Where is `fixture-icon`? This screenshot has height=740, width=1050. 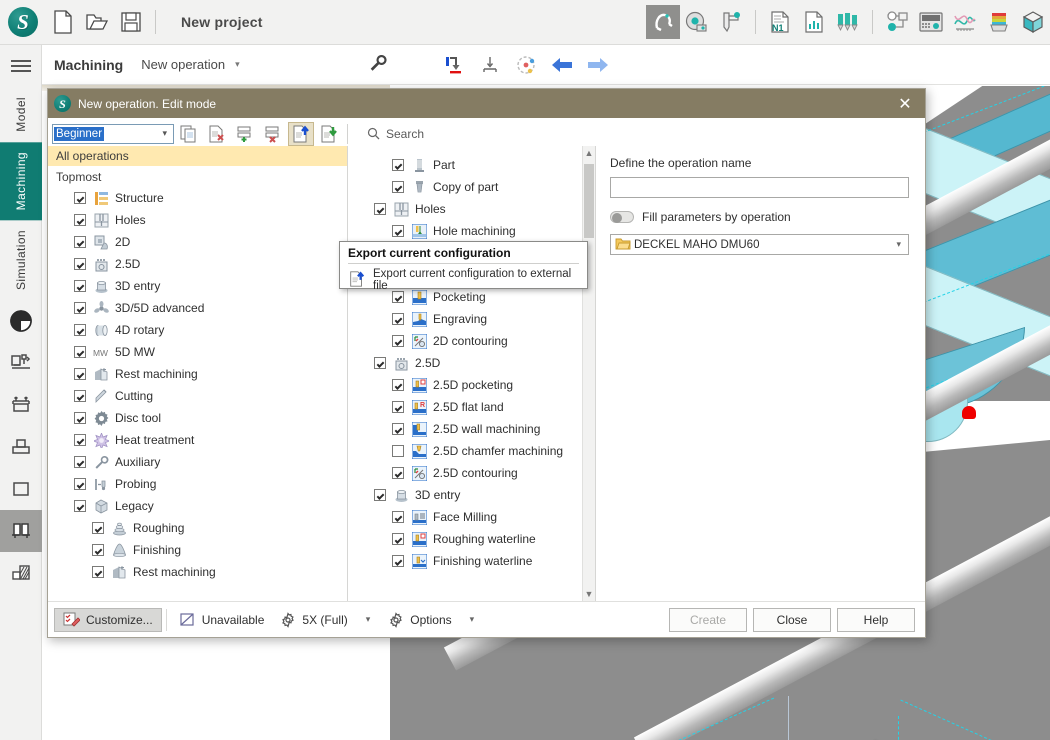
fixture-icon is located at coordinates (21, 405).